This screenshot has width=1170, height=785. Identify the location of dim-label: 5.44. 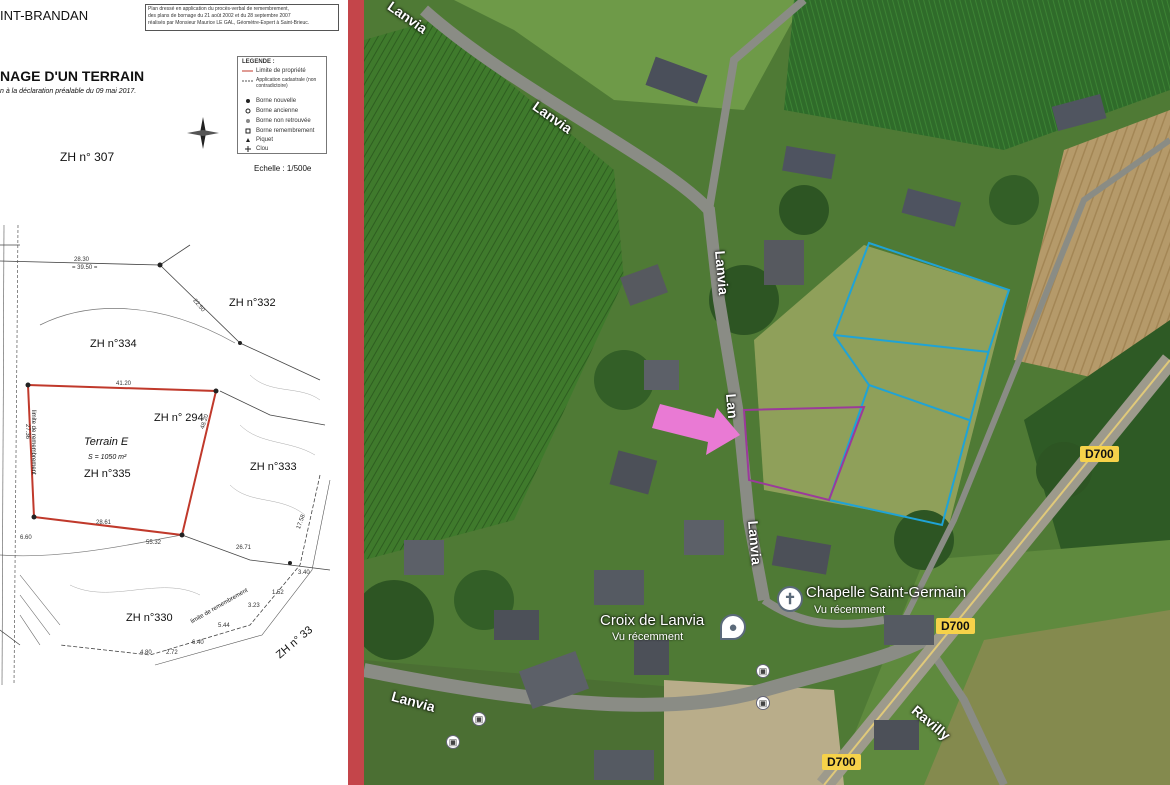
(224, 626).